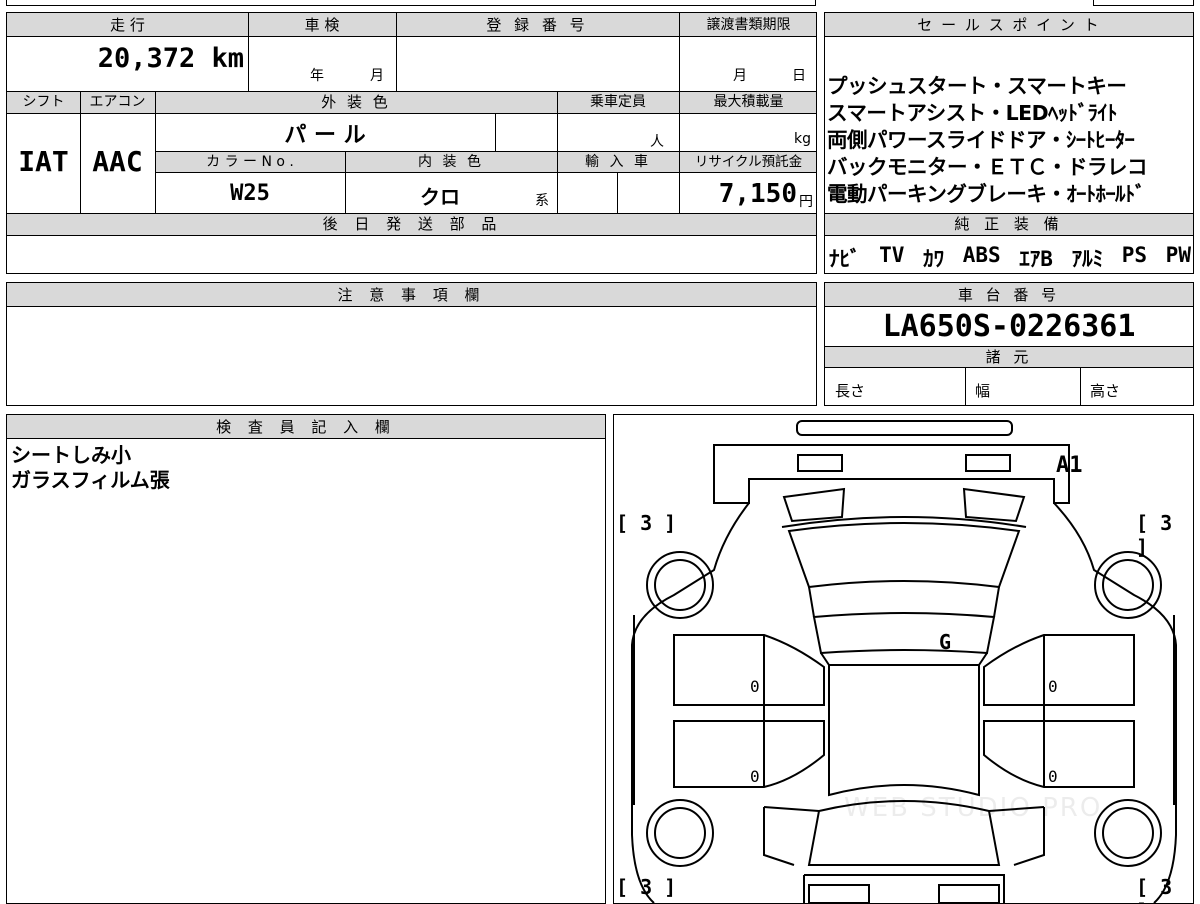 Image resolution: width=1200 pixels, height=904 pixels. Describe the element at coordinates (977, 86) in the screenshot. I see `sales-point-line: プッシュスタート・スマートキー` at that location.